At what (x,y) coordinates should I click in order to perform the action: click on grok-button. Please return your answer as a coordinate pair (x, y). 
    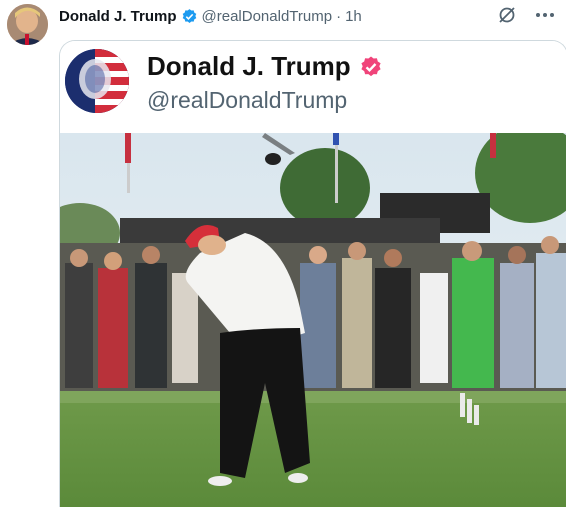
    Looking at the image, I should click on (507, 15).